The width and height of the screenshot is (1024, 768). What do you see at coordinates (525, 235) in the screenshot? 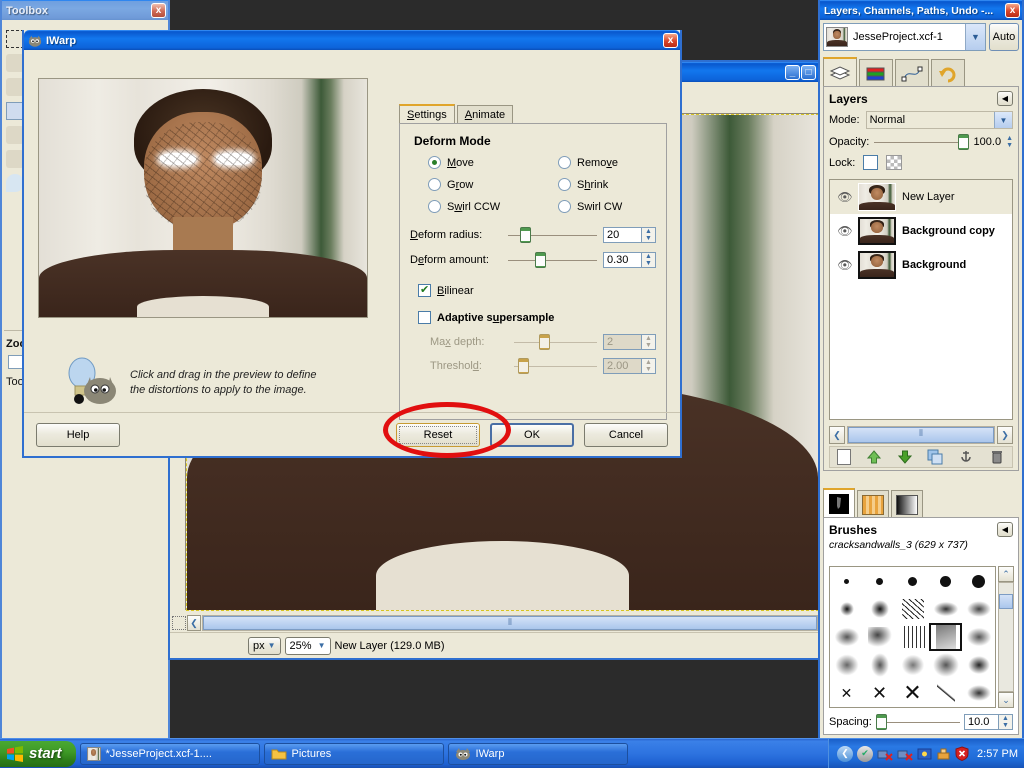
I see `deform-radius-thumb` at bounding box center [525, 235].